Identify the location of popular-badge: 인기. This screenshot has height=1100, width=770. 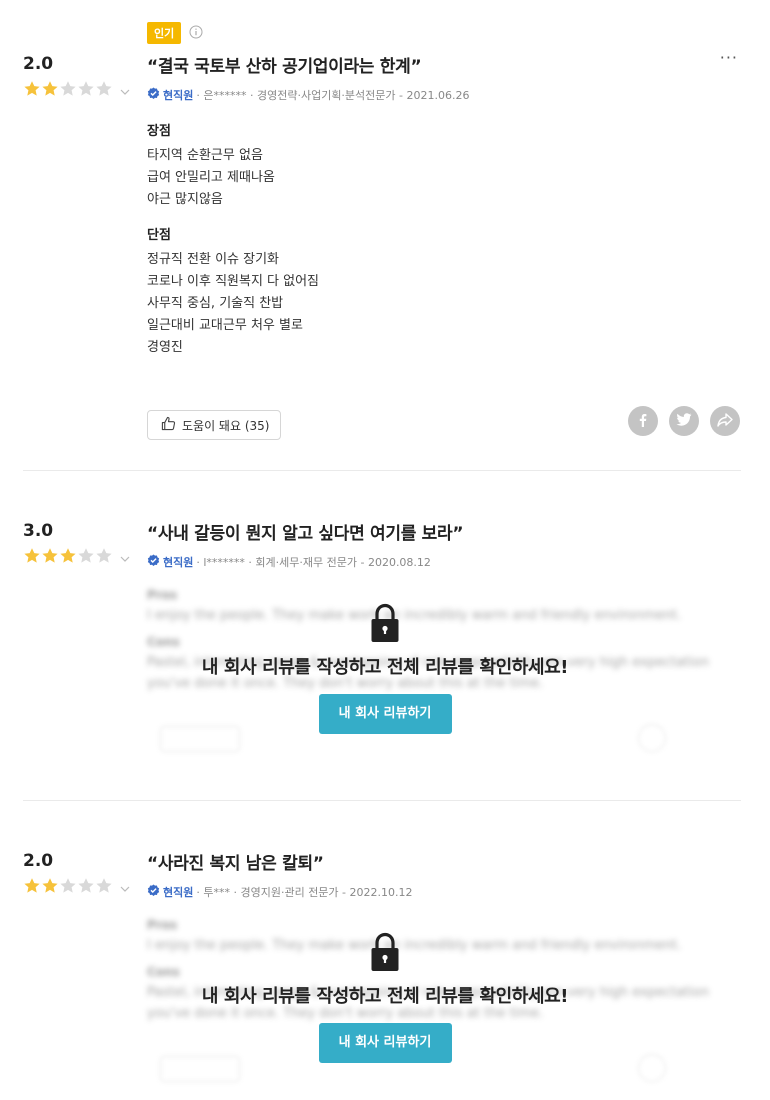
(164, 33).